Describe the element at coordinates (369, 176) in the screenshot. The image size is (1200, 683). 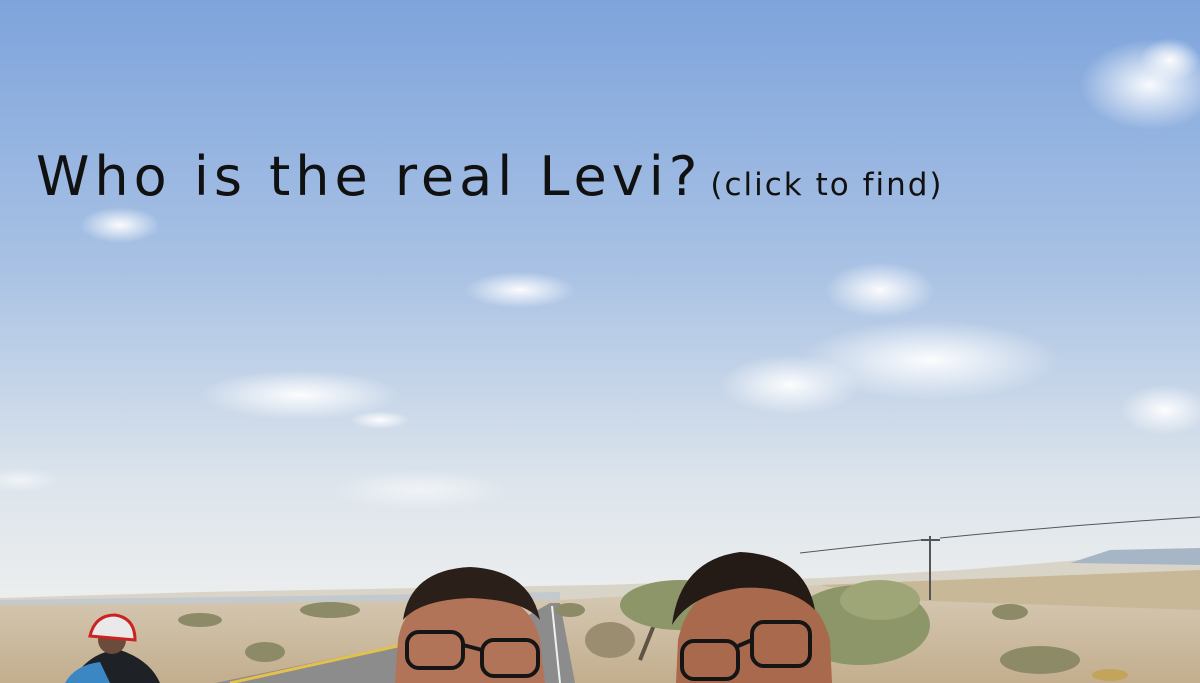
I see `headline-question: Who is the real Levi?` at that location.